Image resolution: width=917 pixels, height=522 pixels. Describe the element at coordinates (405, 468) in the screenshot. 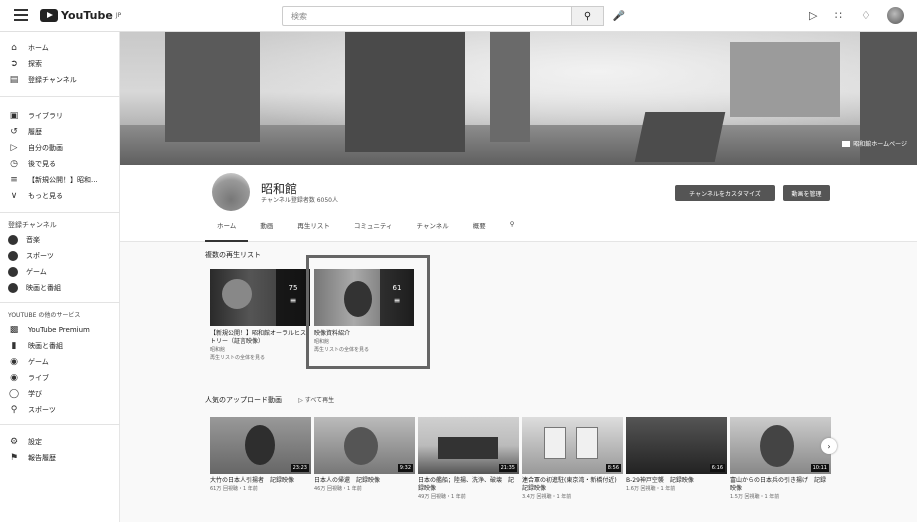

I see `video-duration: 9:32` at that location.